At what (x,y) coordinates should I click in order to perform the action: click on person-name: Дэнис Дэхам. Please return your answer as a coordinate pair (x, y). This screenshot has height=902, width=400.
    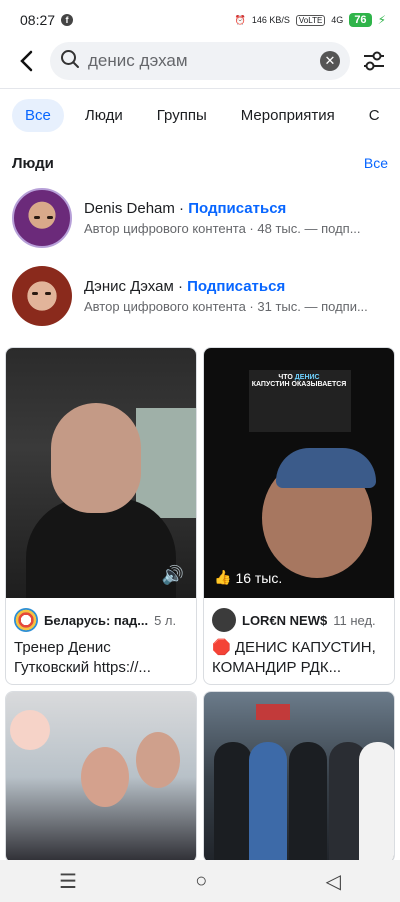
    Looking at the image, I should click on (129, 286).